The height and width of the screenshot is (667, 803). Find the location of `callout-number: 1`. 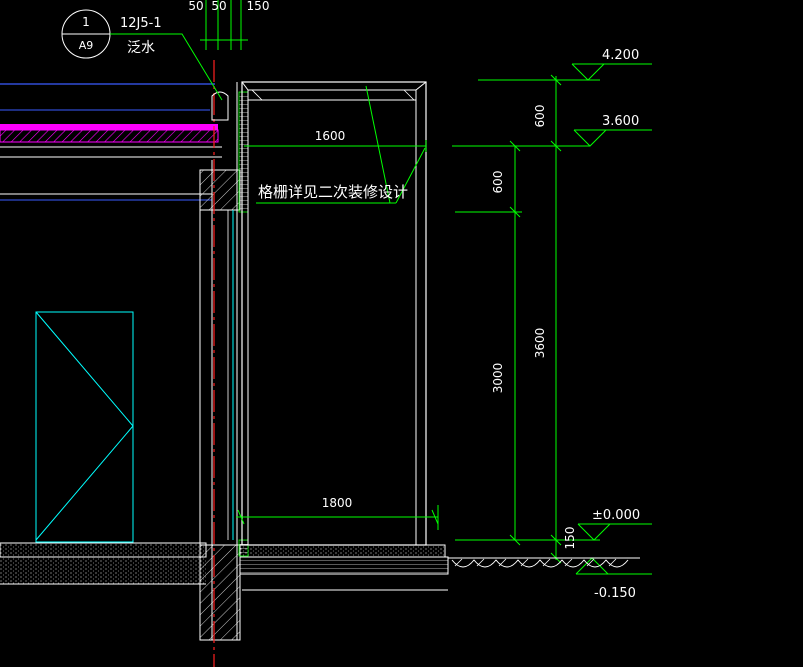

callout-number: 1 is located at coordinates (86, 22).